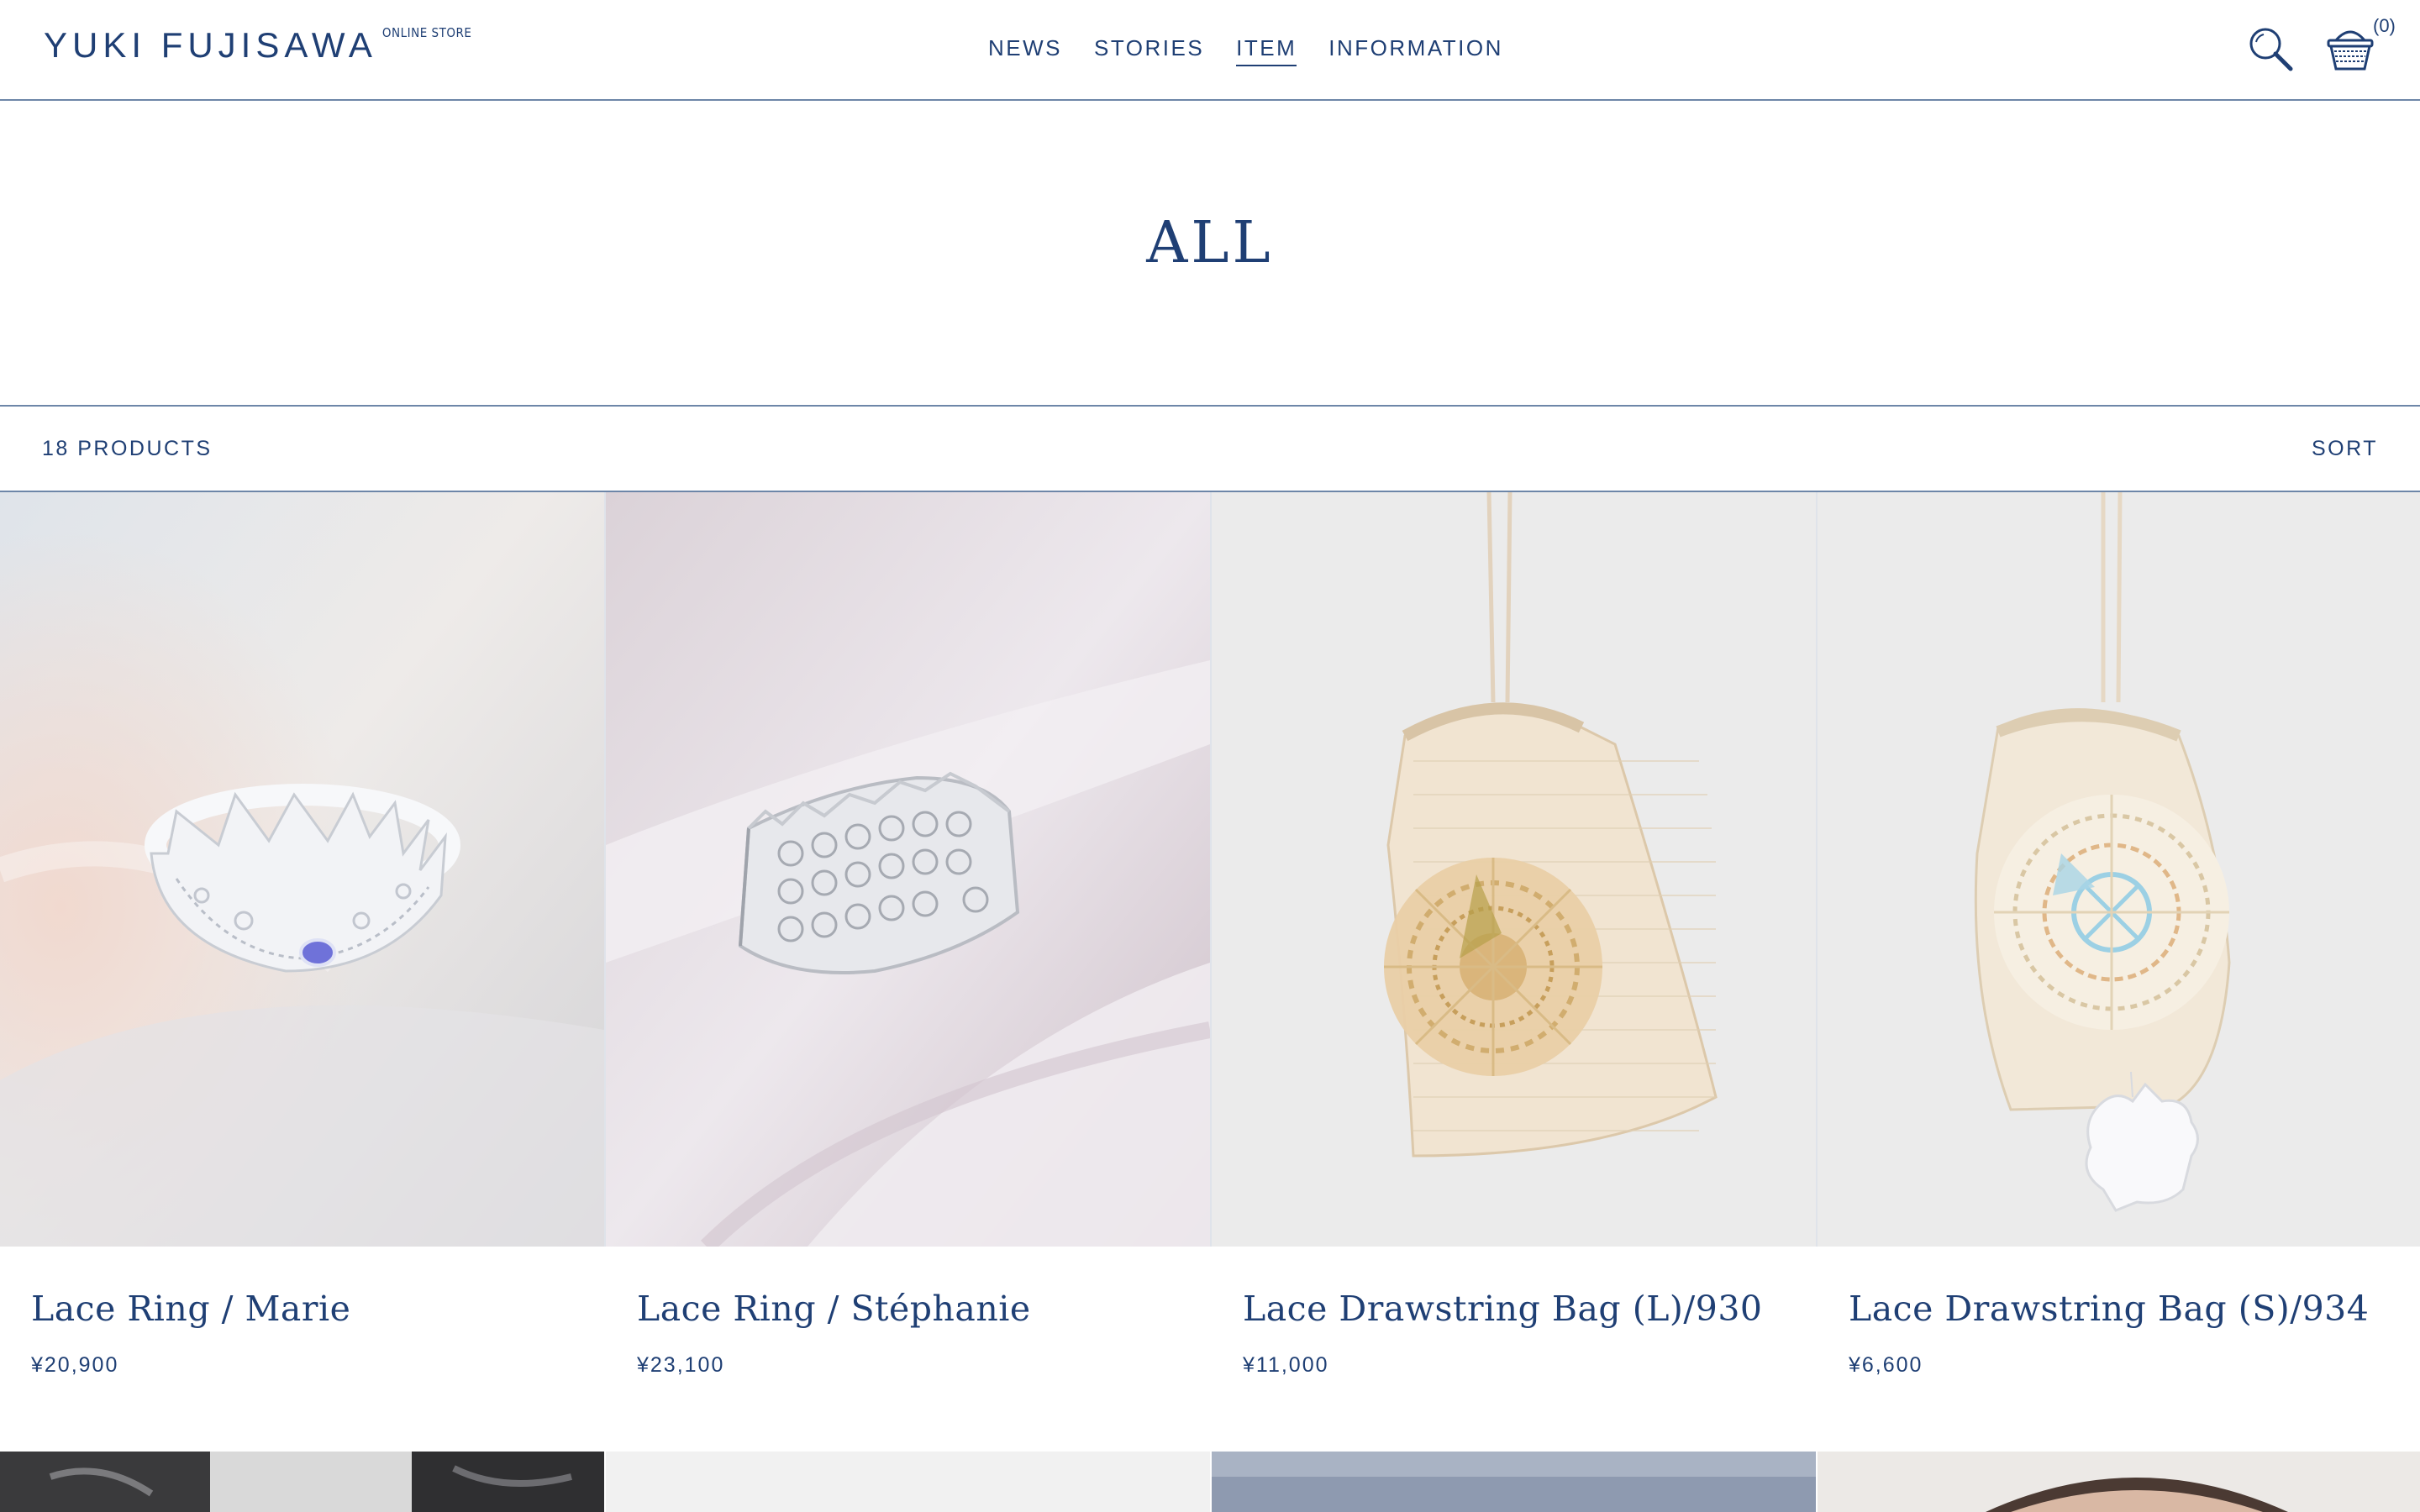 This screenshot has height=1512, width=2420. Describe the element at coordinates (128, 448) in the screenshot. I see `product-count: 18 PRODUCTS` at that location.